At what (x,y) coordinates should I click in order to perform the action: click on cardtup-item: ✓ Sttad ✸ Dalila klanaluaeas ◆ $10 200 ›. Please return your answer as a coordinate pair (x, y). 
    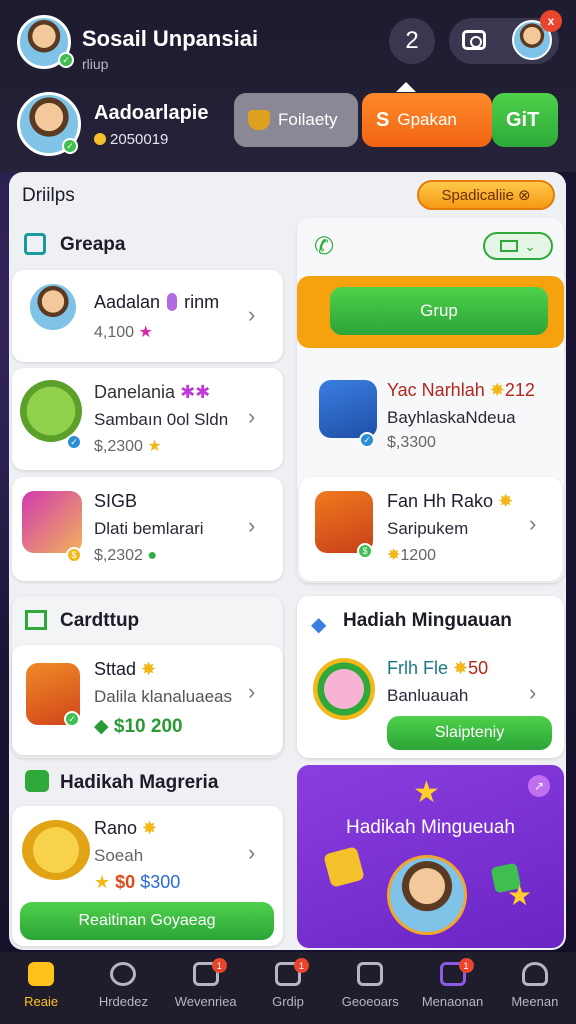
    Looking at the image, I should click on (147, 700).